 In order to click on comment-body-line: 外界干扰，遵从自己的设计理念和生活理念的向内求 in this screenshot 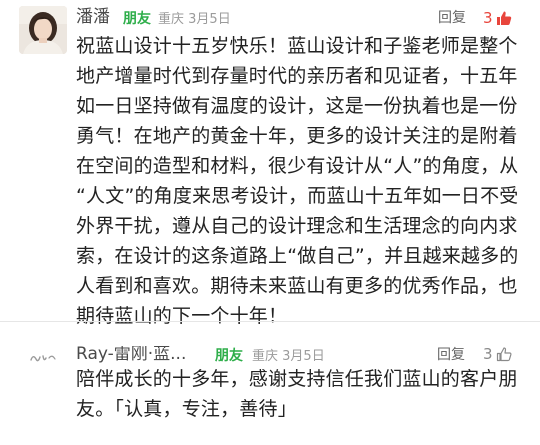, I will do `click(297, 226)`.